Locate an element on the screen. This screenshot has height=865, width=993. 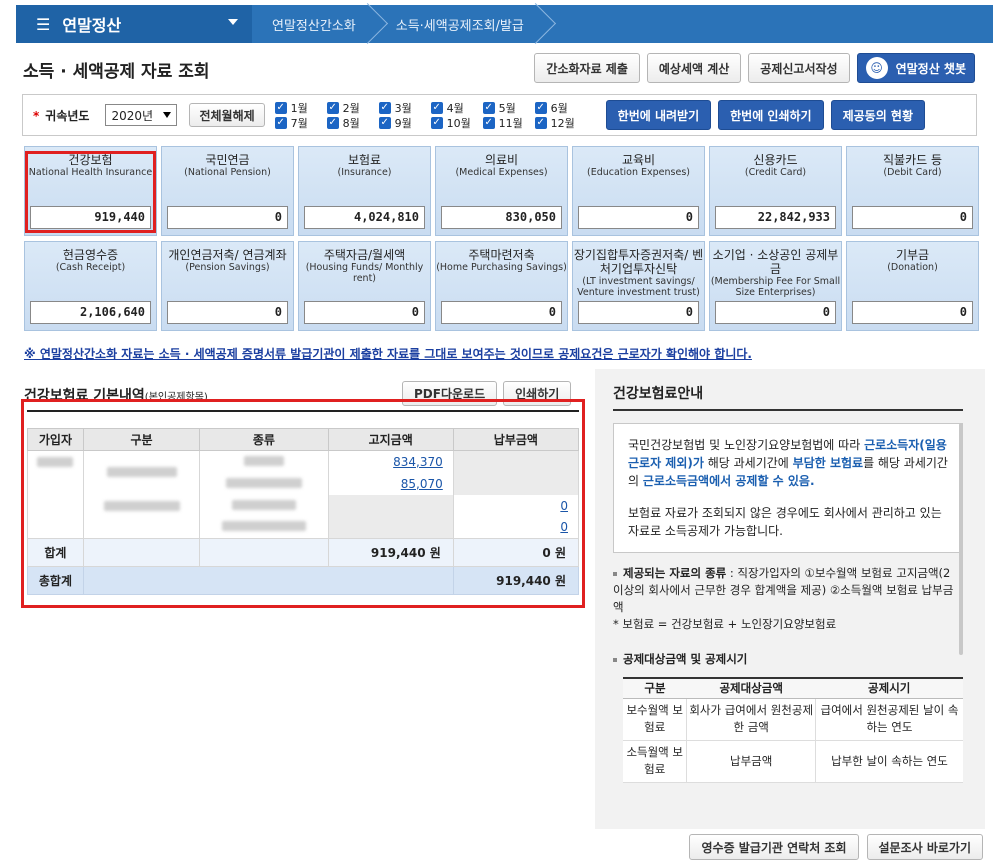
month-label: 1월 is located at coordinates (299, 108).